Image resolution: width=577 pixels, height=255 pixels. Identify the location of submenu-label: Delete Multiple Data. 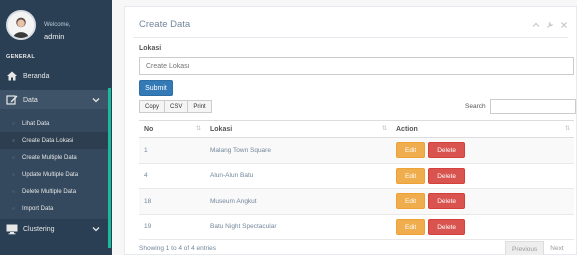
(49, 191).